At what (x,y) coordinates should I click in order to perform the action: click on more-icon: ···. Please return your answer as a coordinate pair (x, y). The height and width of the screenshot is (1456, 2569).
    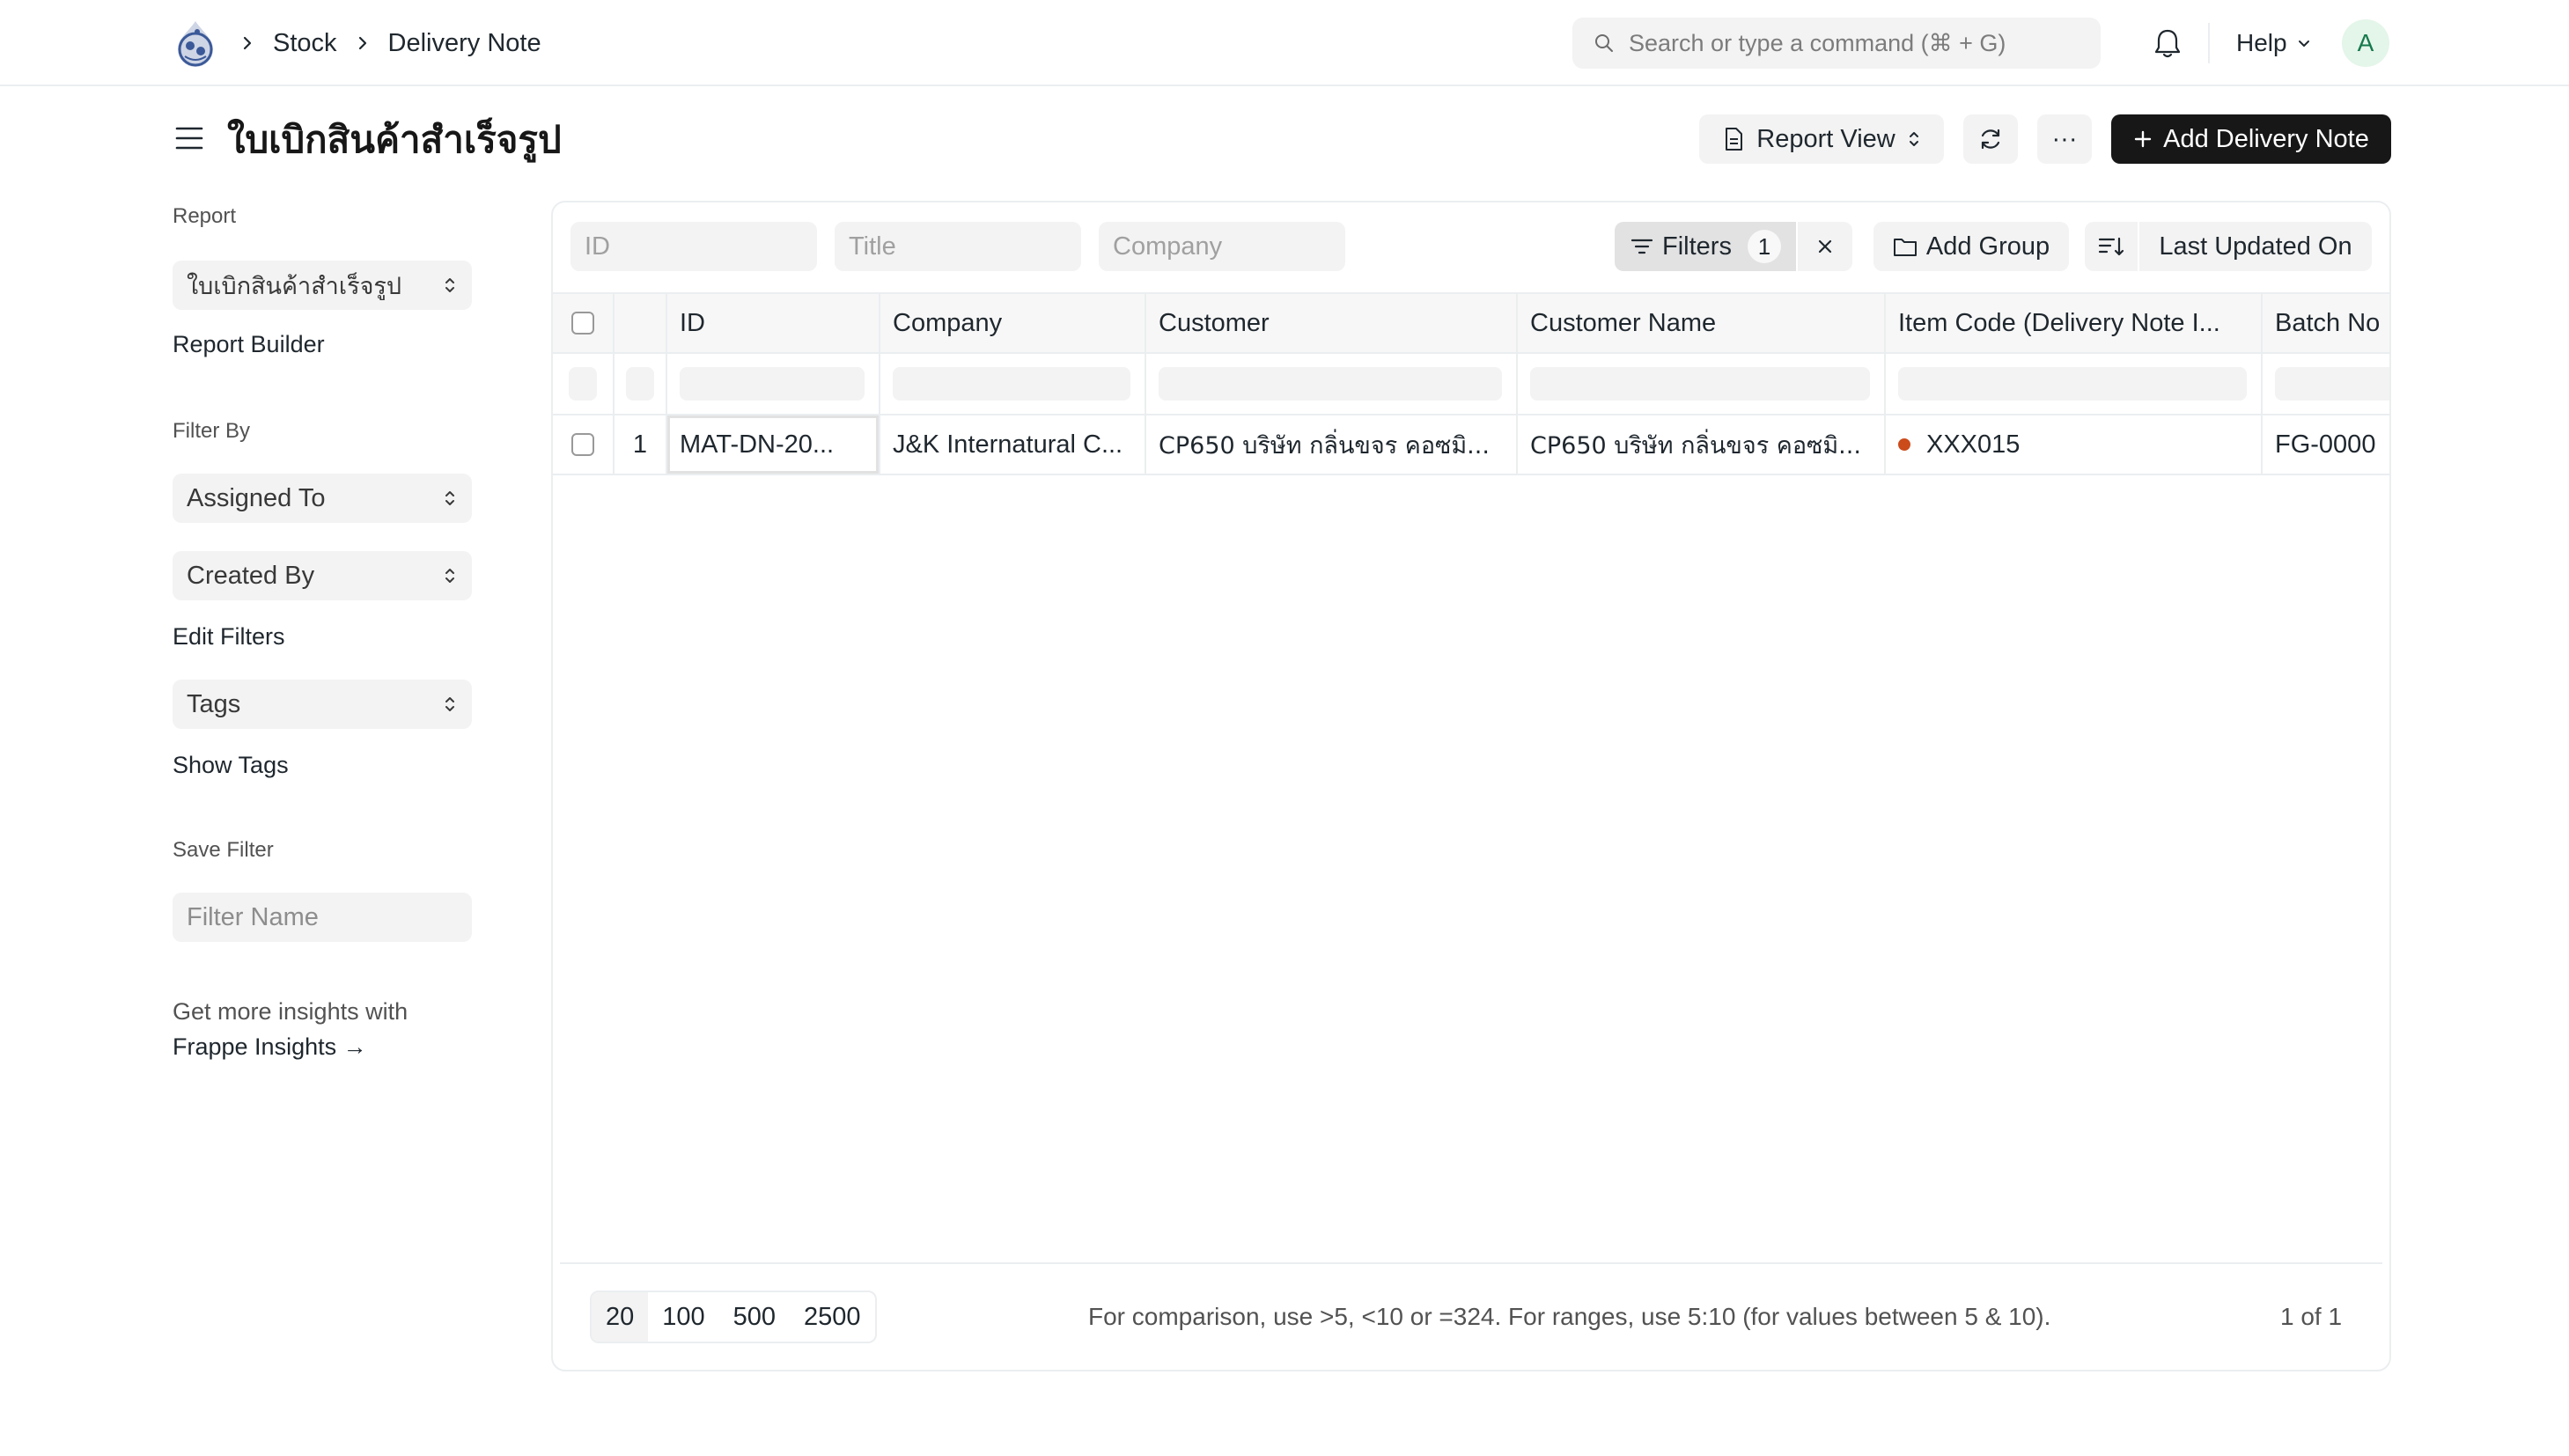
    Looking at the image, I should click on (2064, 138).